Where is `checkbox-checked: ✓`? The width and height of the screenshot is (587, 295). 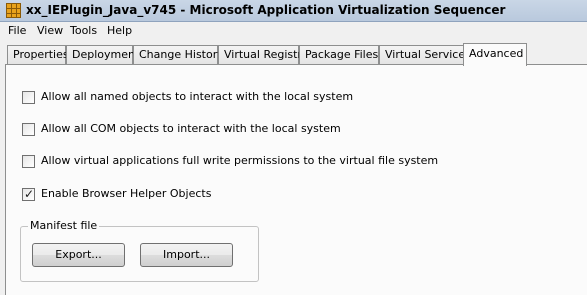 checkbox-checked: ✓ is located at coordinates (28, 194).